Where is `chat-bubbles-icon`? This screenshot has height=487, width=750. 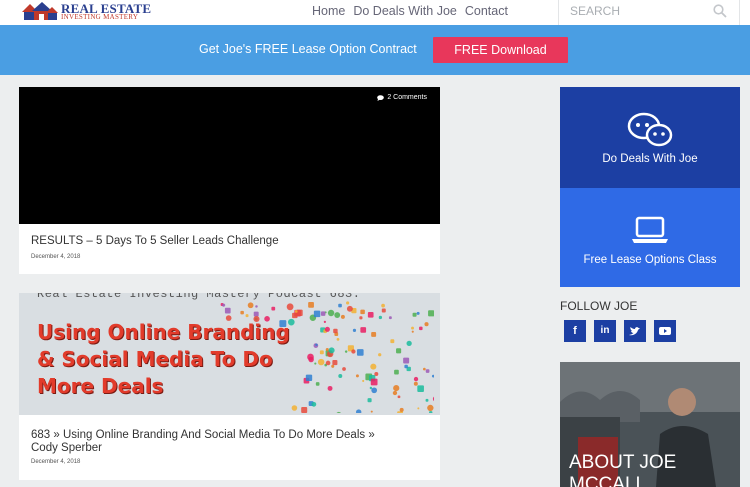 chat-bubbles-icon is located at coordinates (650, 129).